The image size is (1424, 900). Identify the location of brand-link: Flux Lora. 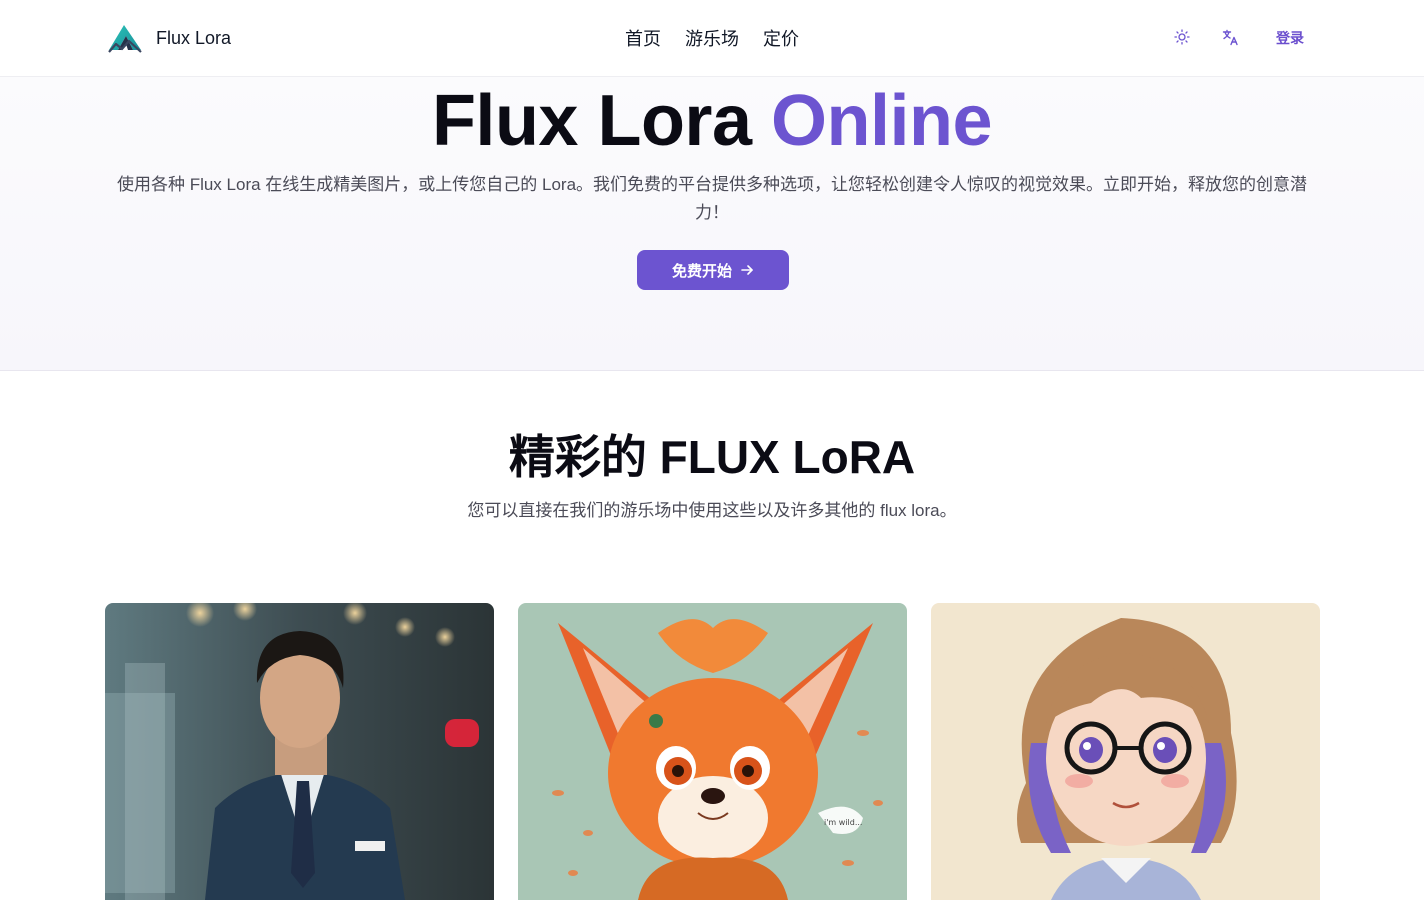
(168, 38).